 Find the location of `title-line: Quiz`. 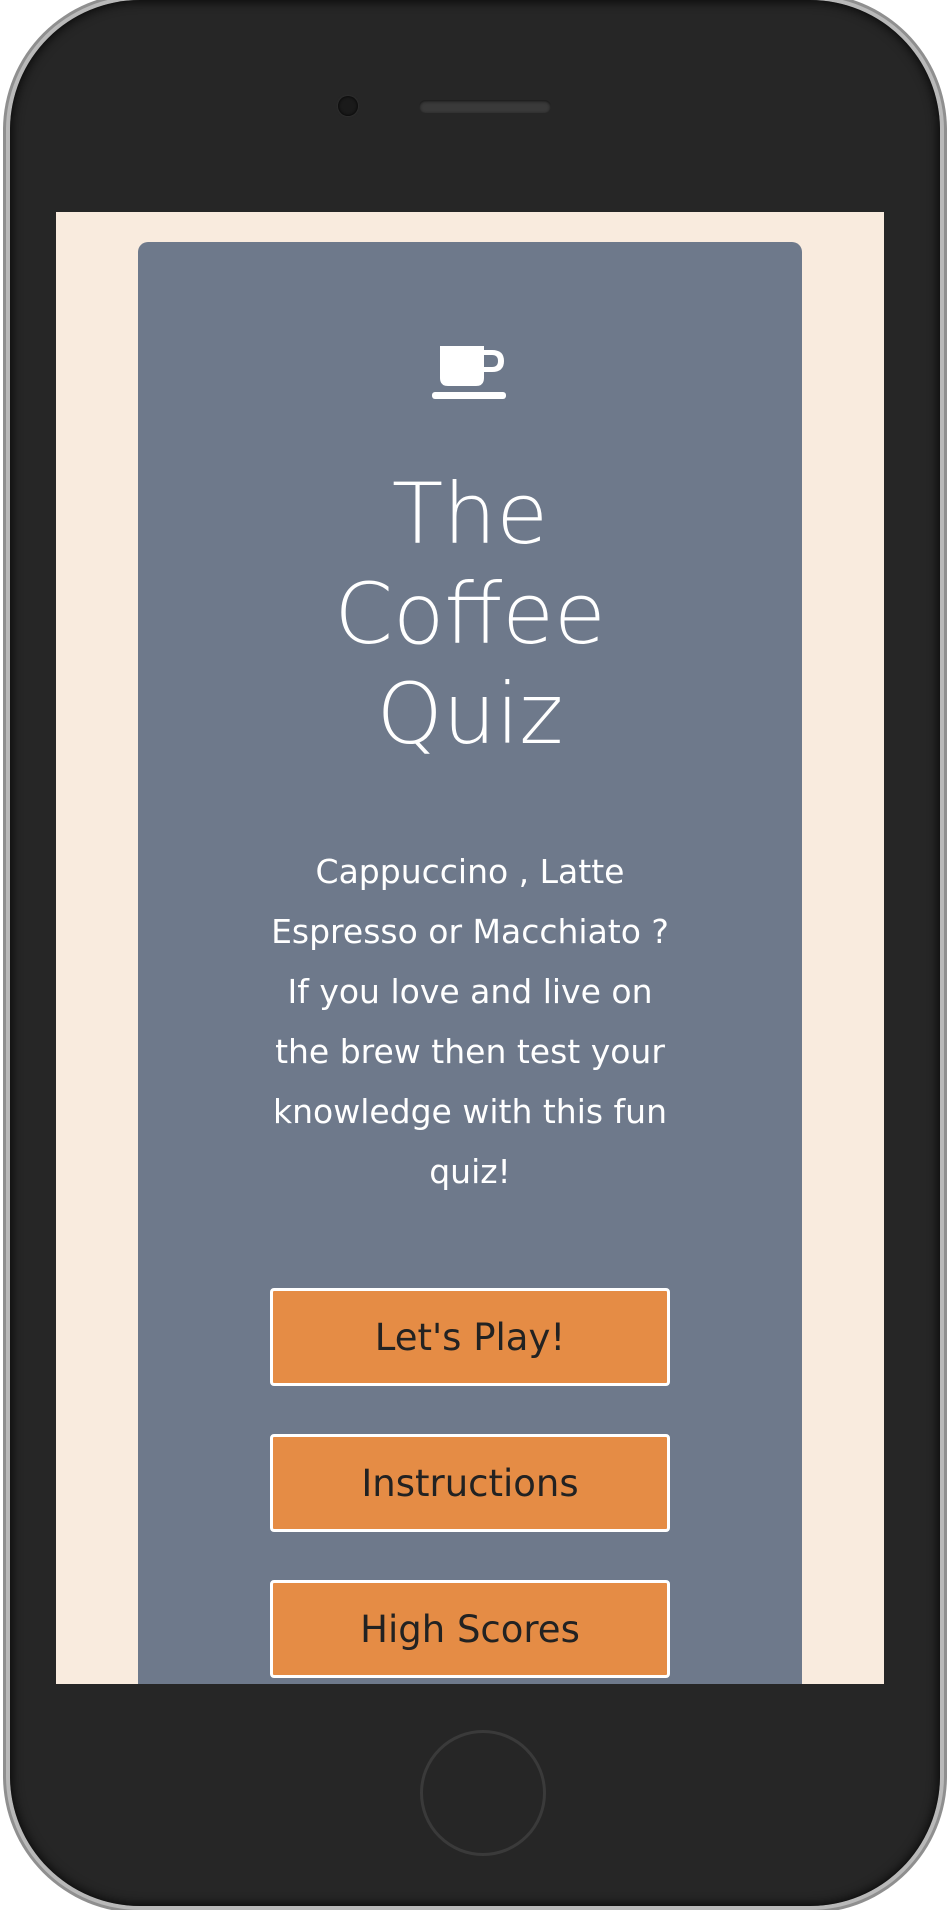

title-line: Quiz is located at coordinates (470, 714).